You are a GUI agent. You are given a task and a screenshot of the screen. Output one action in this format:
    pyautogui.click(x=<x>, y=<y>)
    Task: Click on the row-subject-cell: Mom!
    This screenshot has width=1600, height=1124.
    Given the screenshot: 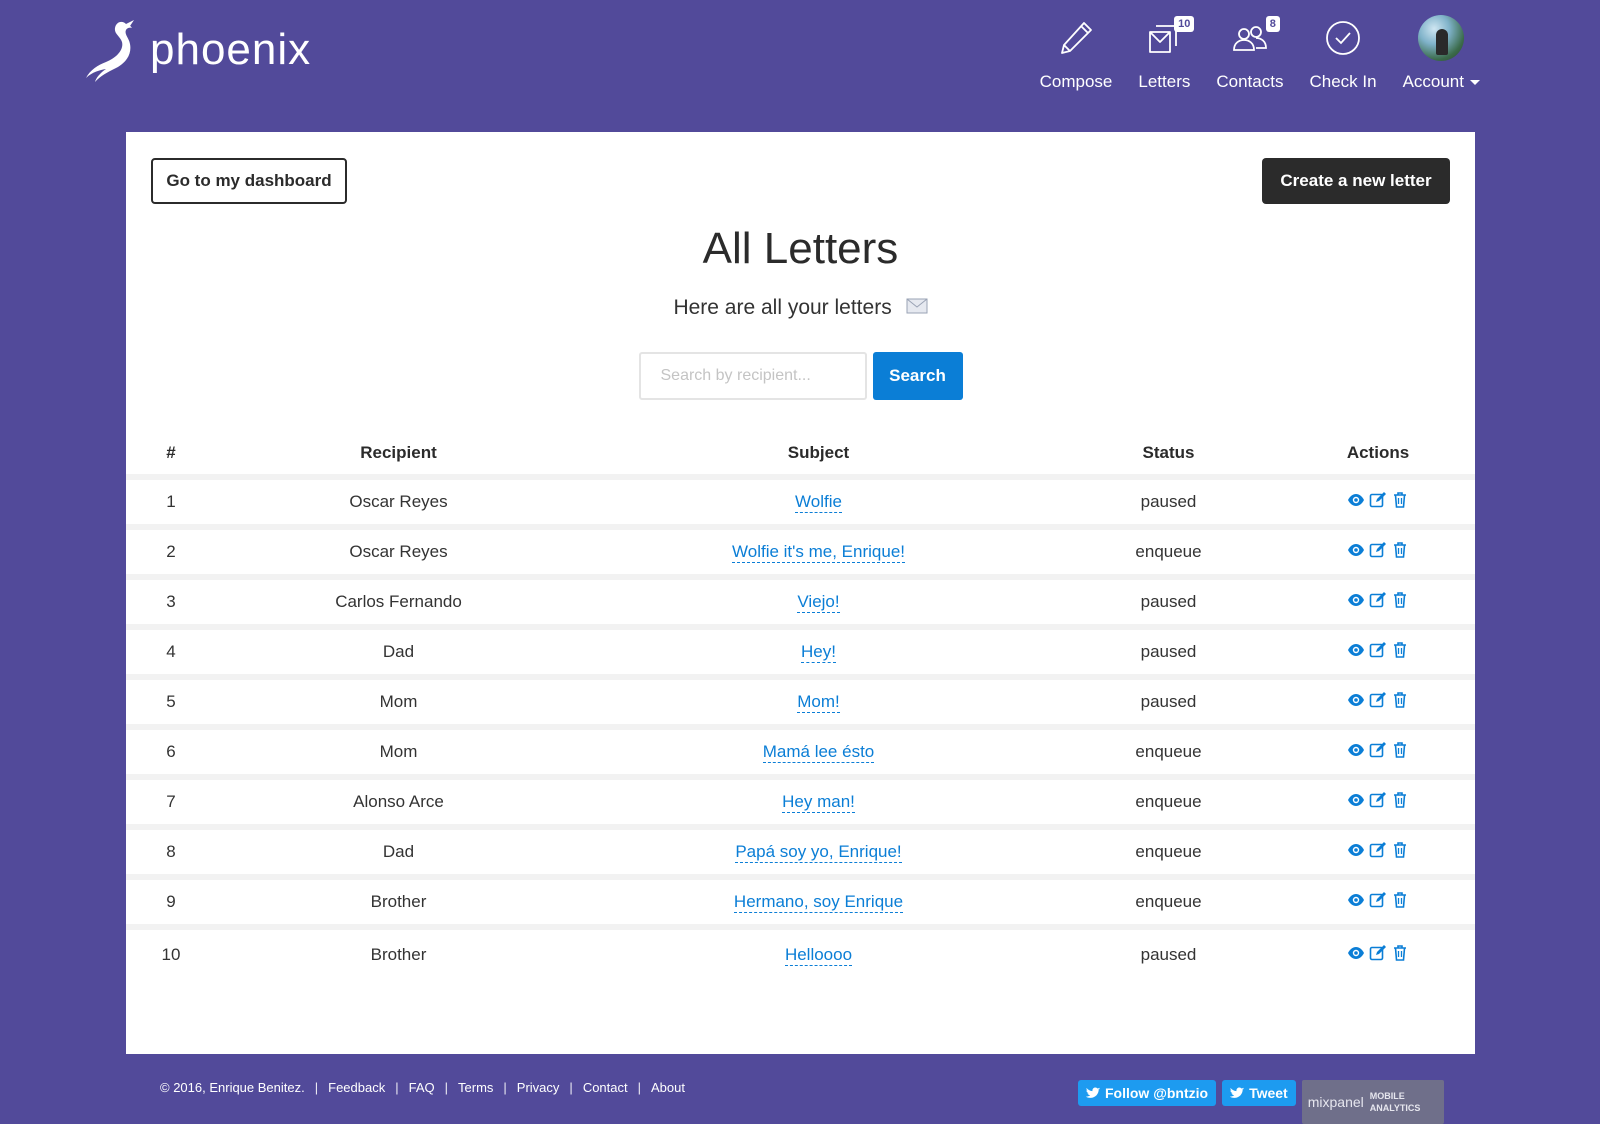 What is the action you would take?
    pyautogui.click(x=818, y=702)
    